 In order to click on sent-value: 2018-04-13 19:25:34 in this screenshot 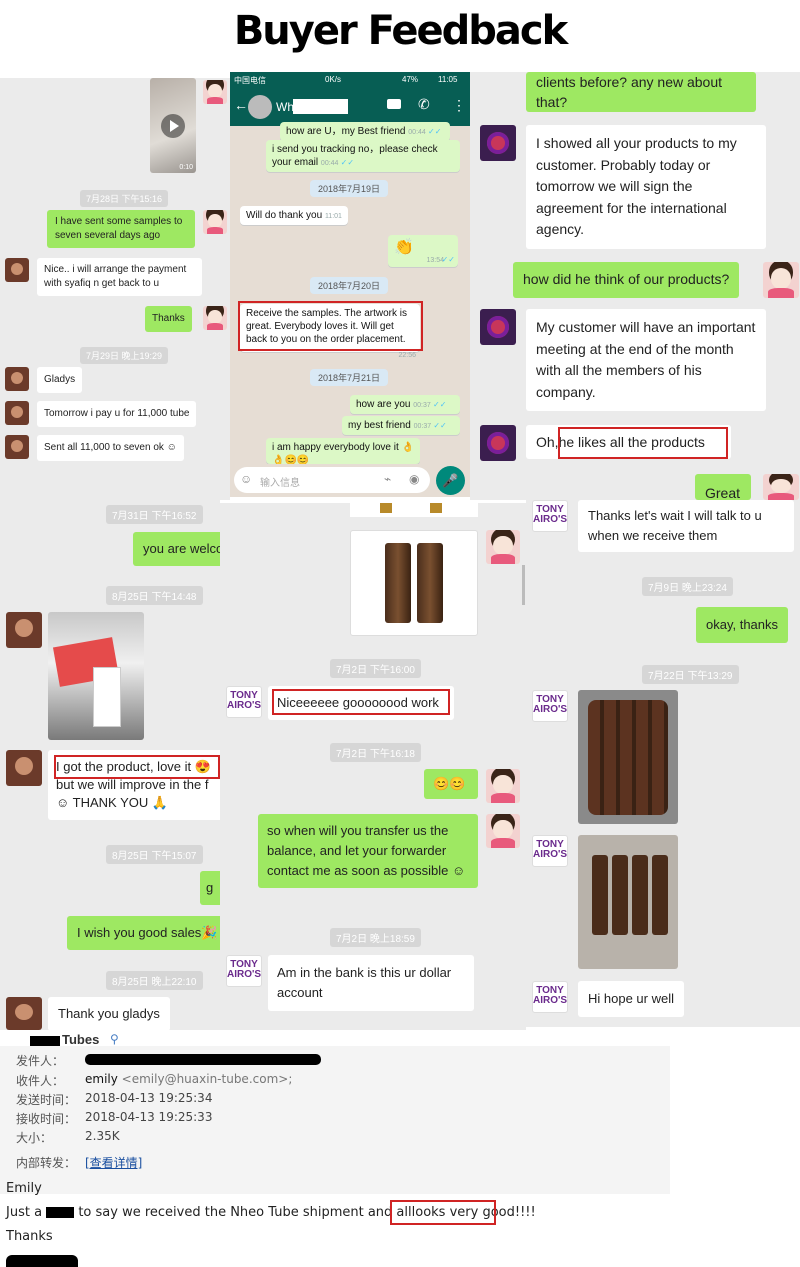, I will do `click(149, 1098)`.